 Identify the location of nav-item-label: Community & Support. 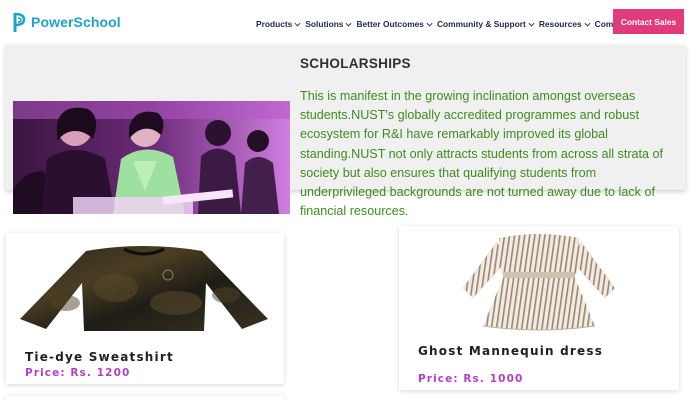
(481, 24).